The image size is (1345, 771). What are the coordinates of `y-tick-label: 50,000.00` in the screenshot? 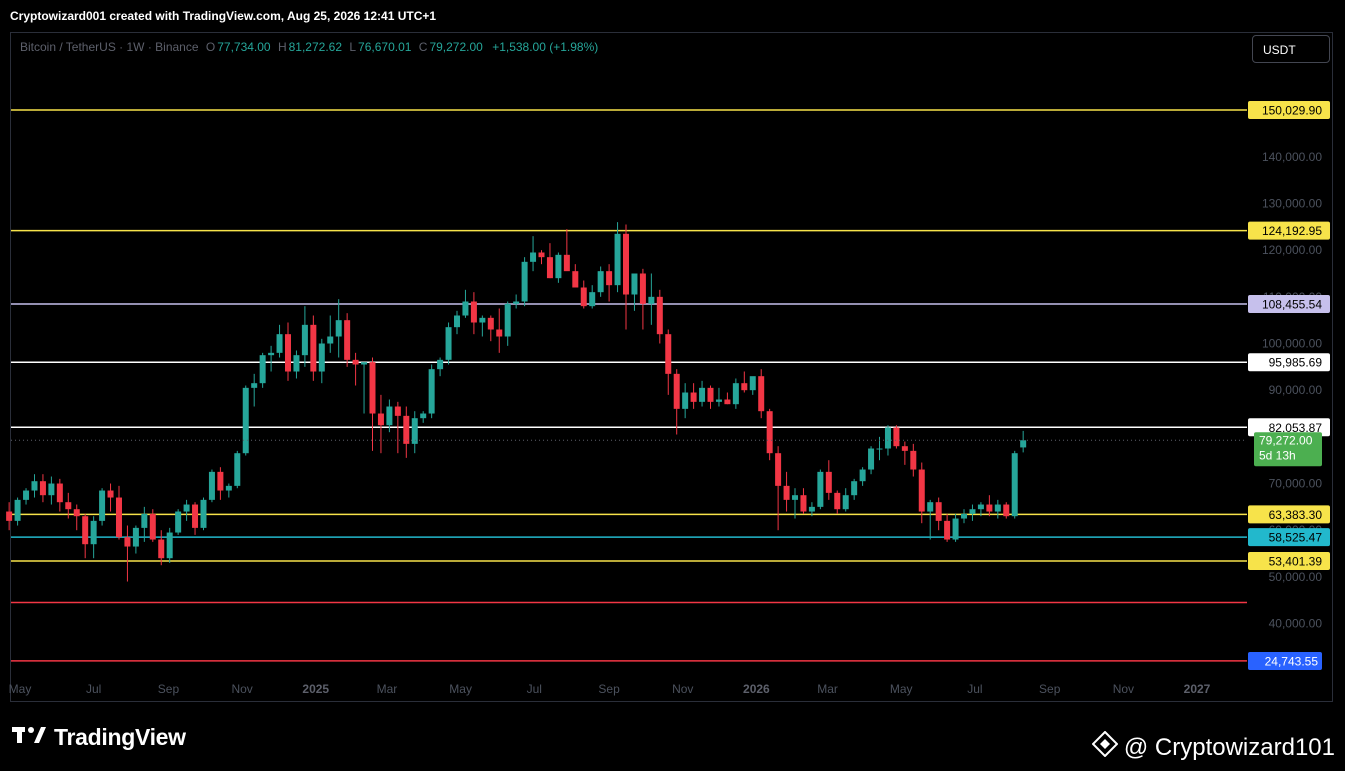 It's located at (1296, 577).